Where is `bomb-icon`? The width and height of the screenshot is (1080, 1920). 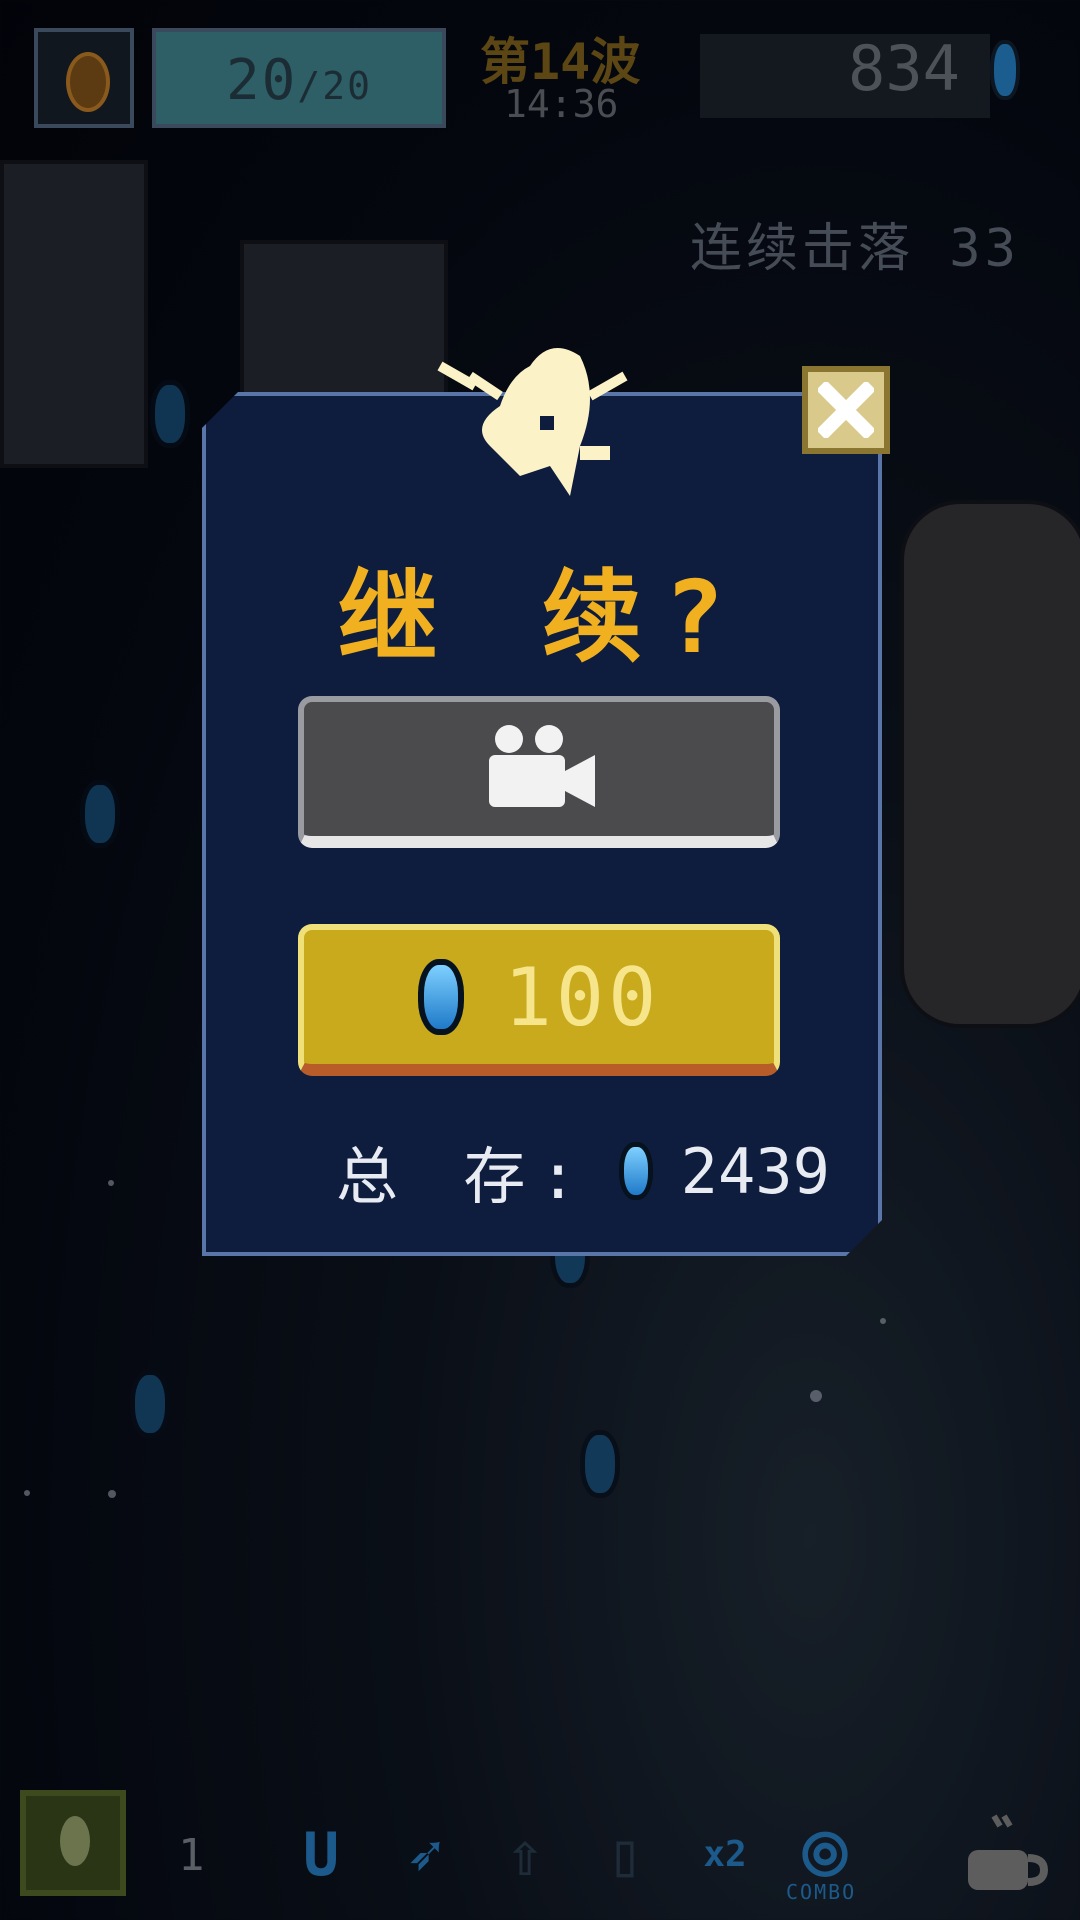 bomb-icon is located at coordinates (75, 1841).